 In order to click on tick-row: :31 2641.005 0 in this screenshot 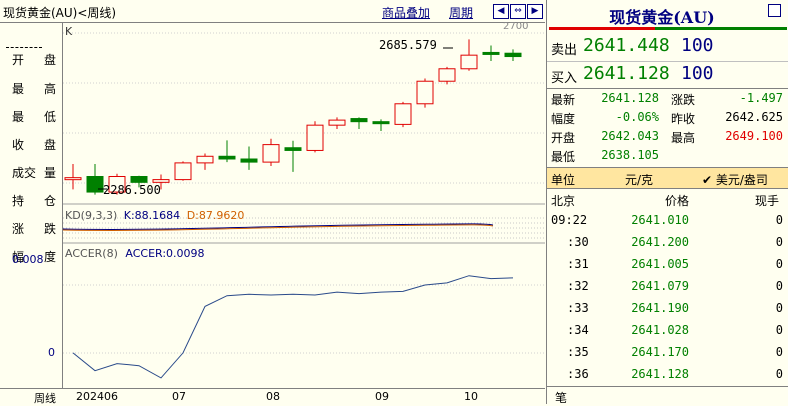, I will do `click(667, 264)`.